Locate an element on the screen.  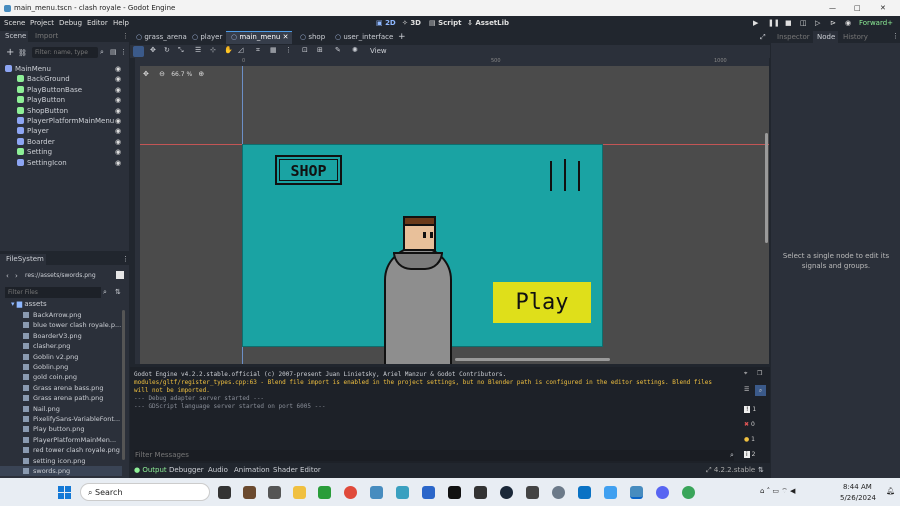
distraction-free-icon: ⤢ is located at coordinates (763, 37).